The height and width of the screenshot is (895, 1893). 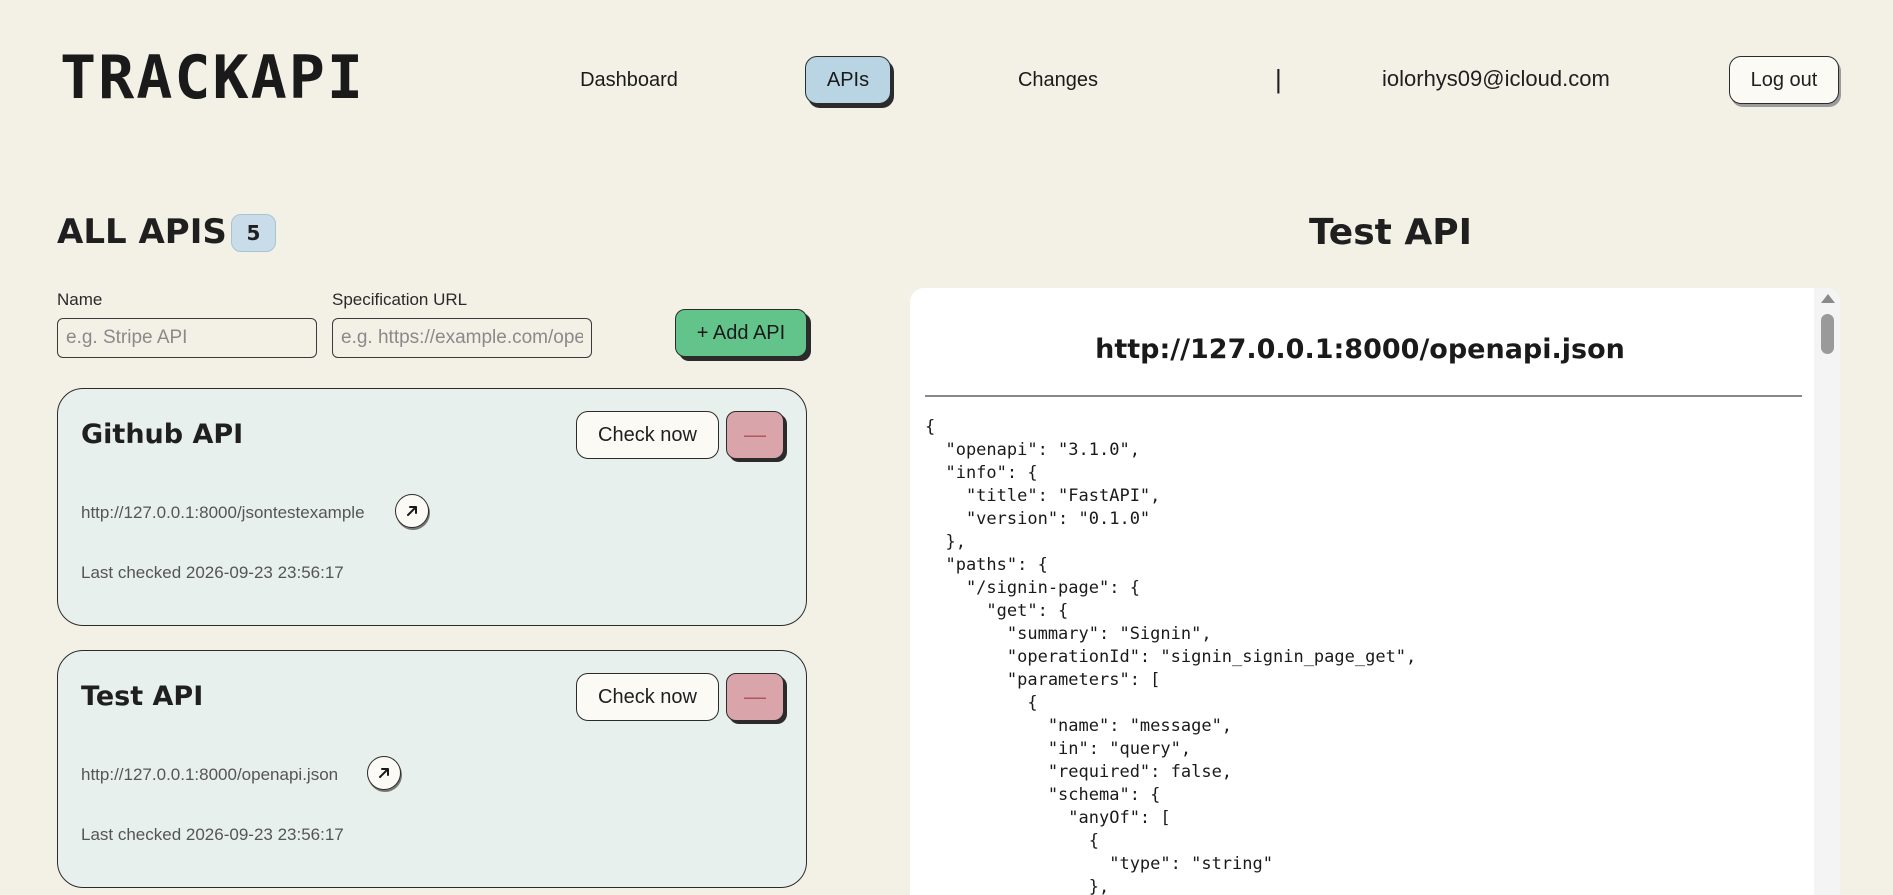 I want to click on logout-button: Log out, so click(x=1784, y=80).